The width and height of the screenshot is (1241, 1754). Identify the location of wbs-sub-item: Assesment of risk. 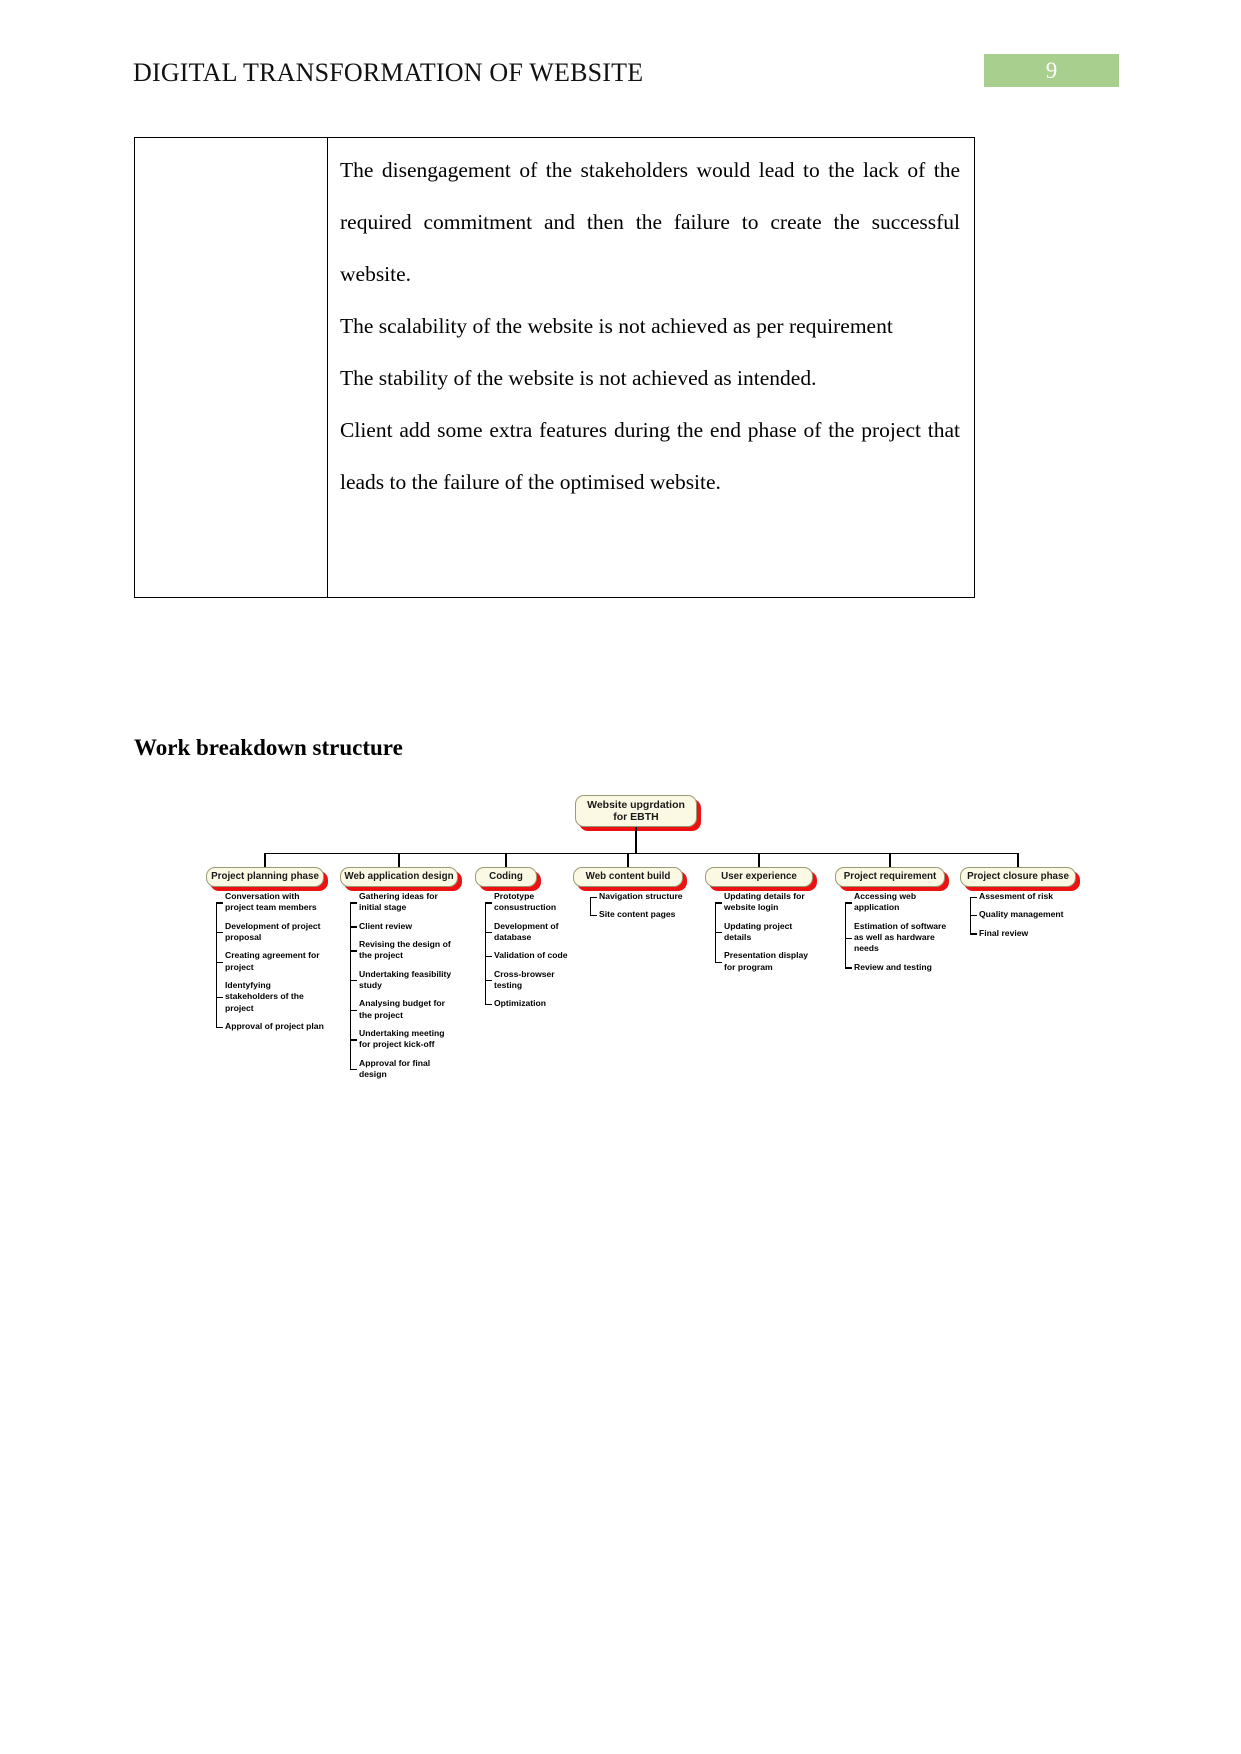
(1026, 896).